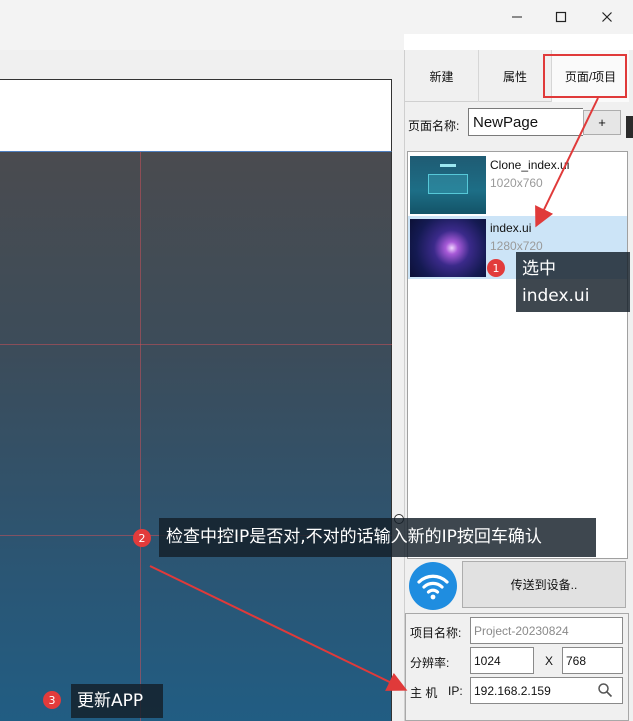 The image size is (633, 721). I want to click on ip-label: IP:, so click(455, 691).